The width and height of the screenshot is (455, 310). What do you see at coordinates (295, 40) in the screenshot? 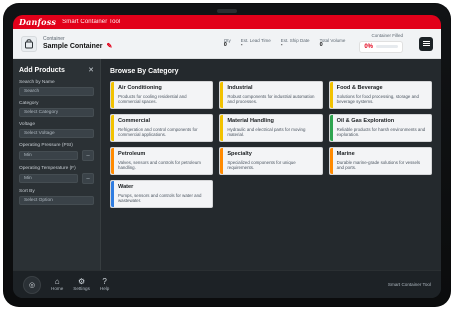
I see `stat-label: Est. Ship Date` at bounding box center [295, 40].